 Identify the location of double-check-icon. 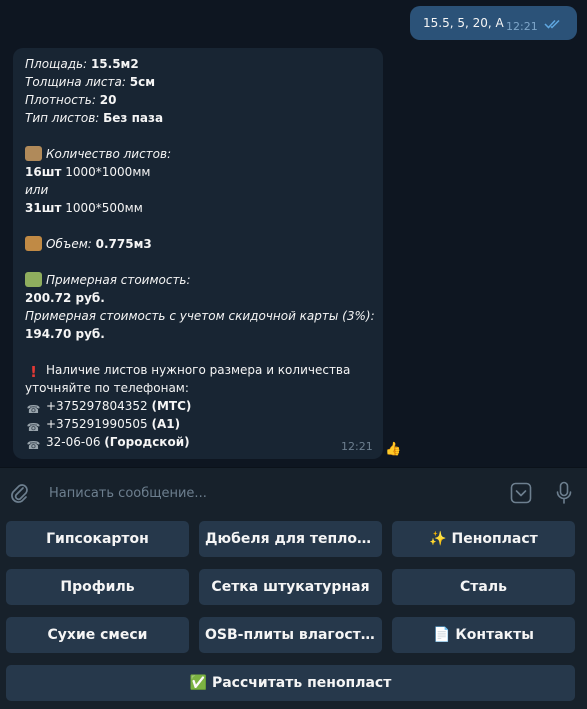
(552, 24).